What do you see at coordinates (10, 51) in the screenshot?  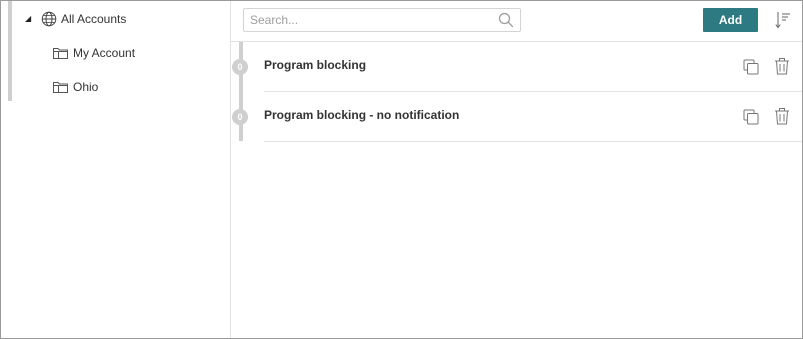 I see `tree-scrollbar` at bounding box center [10, 51].